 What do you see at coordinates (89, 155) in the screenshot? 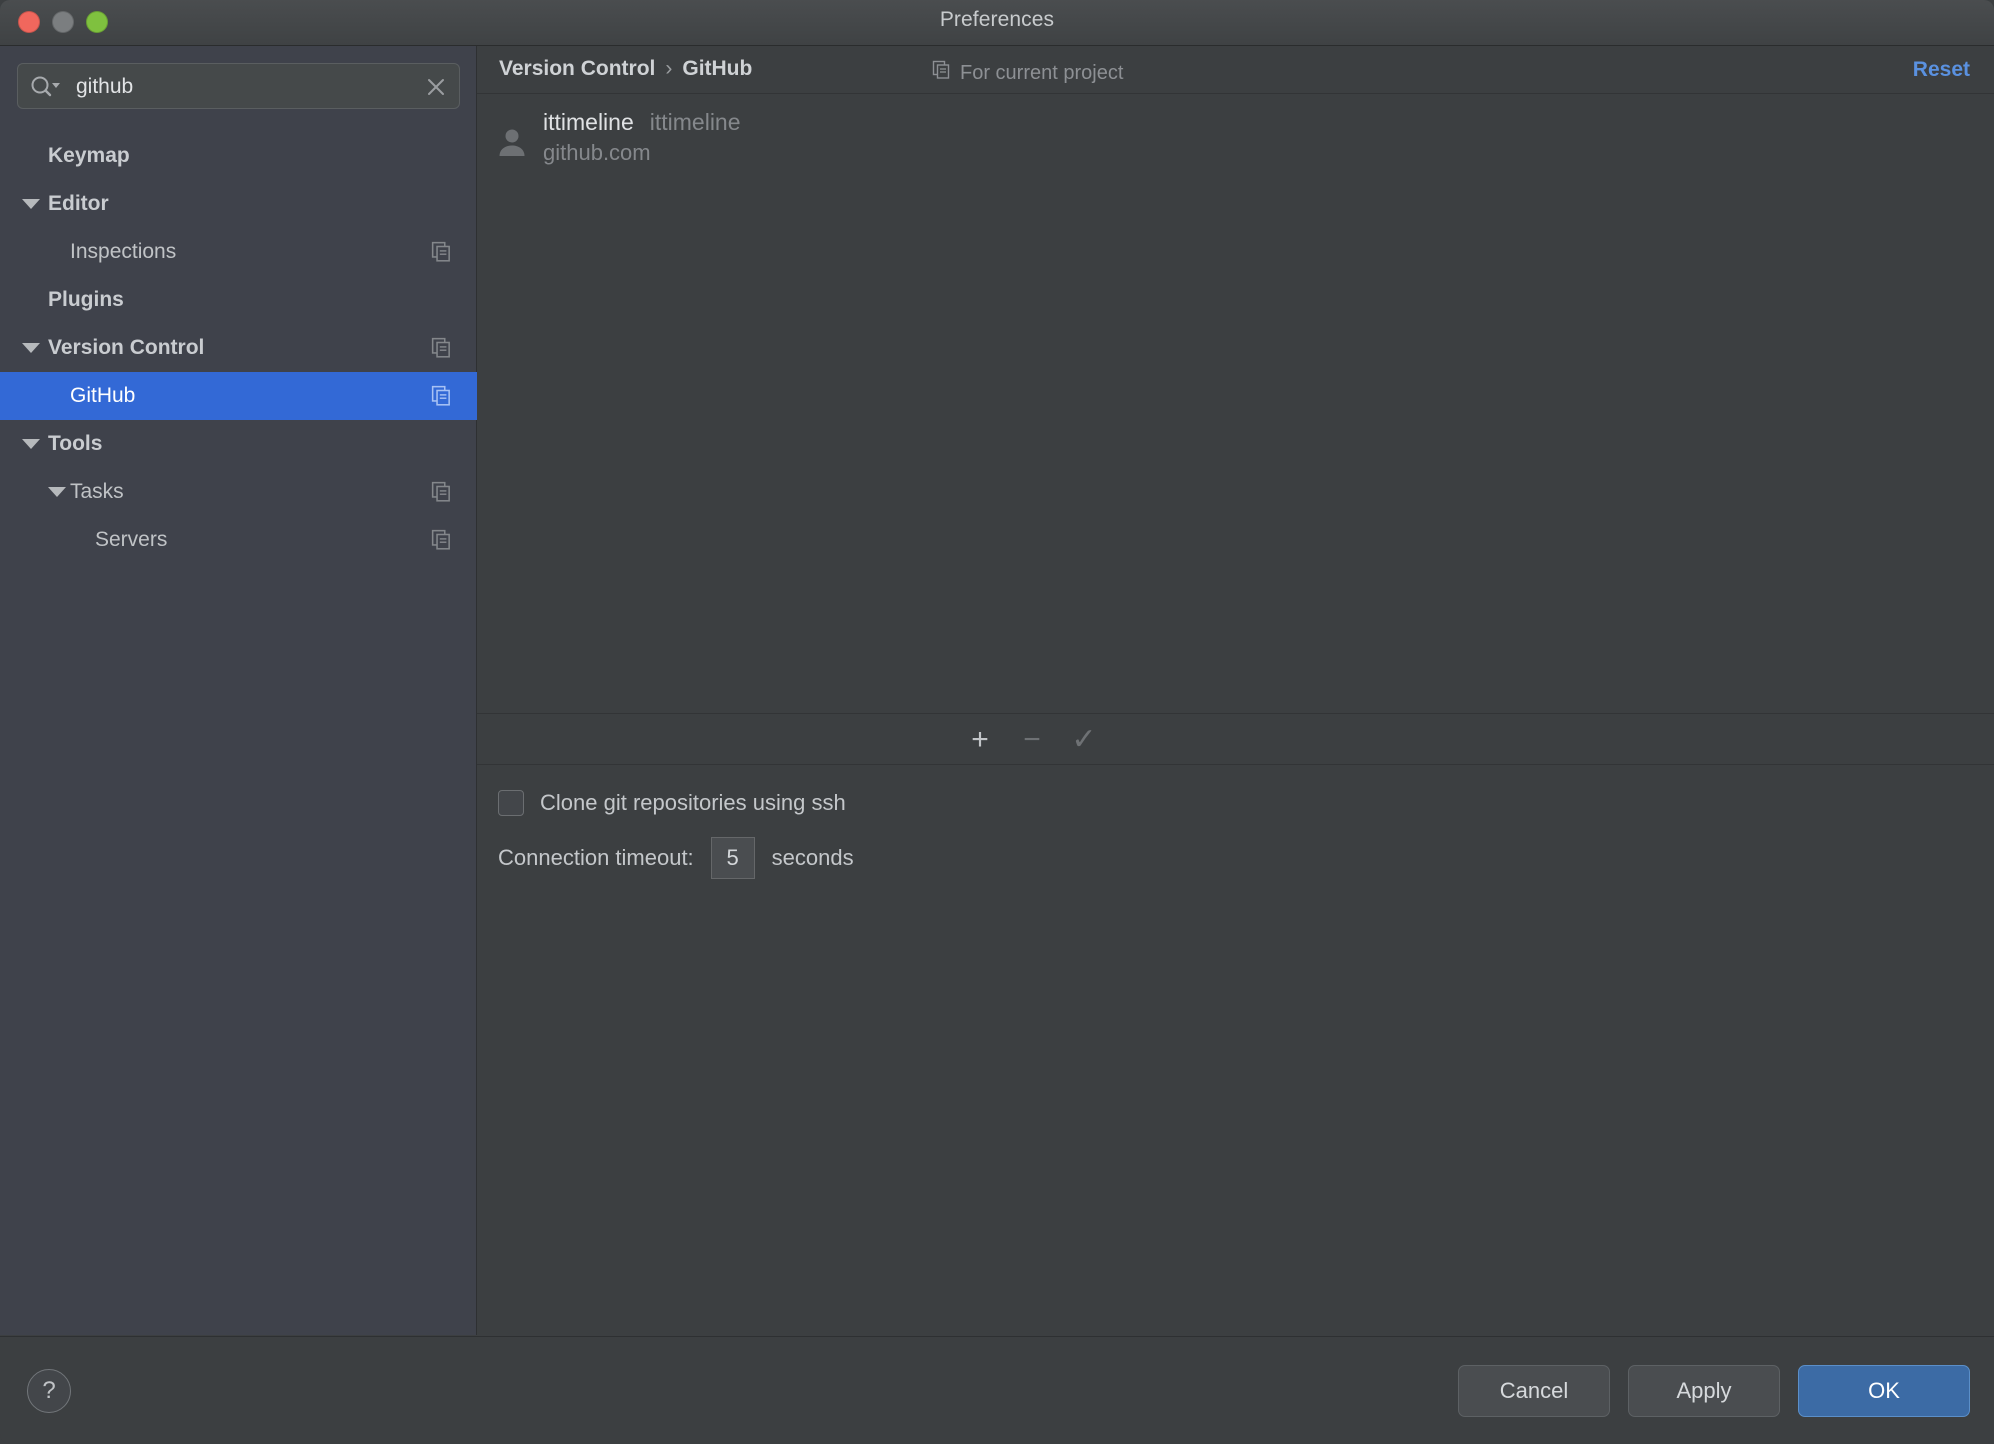
I see `sidebar-item-label: Keymap` at bounding box center [89, 155].